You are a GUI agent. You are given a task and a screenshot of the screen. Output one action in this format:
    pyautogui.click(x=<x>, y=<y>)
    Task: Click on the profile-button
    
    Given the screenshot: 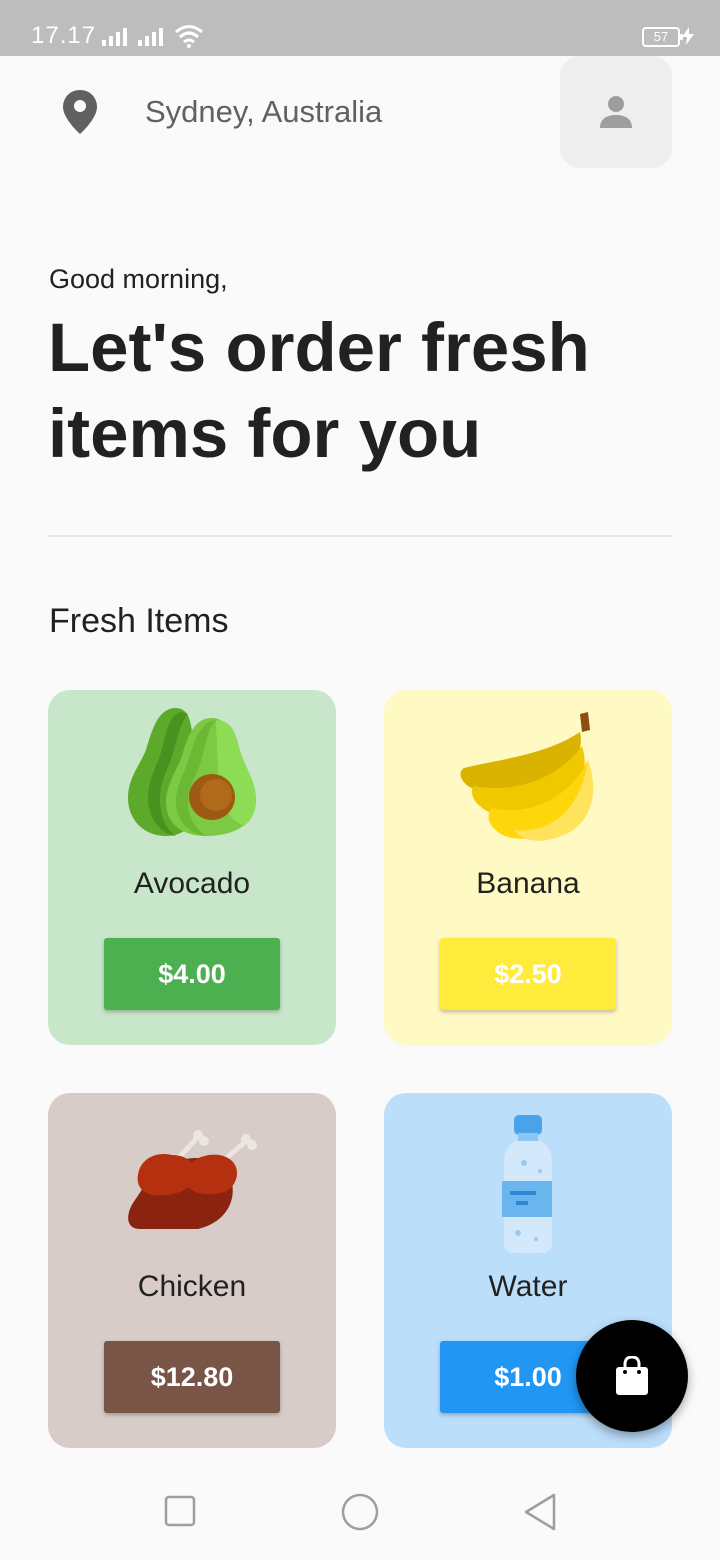 What is the action you would take?
    pyautogui.click(x=616, y=112)
    